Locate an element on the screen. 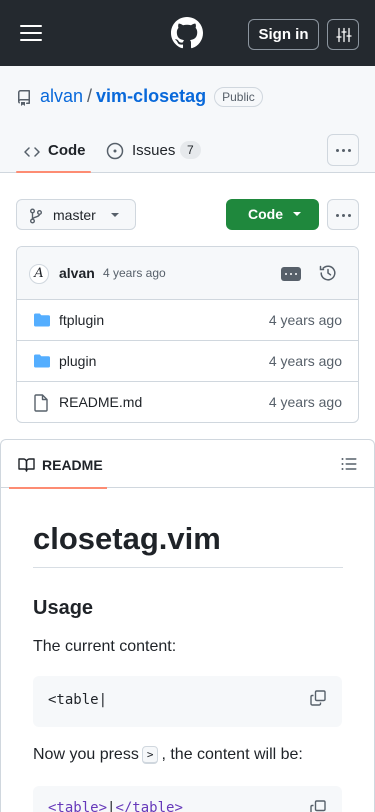 The height and width of the screenshot is (812, 375). branch-selector: master is located at coordinates (76, 214).